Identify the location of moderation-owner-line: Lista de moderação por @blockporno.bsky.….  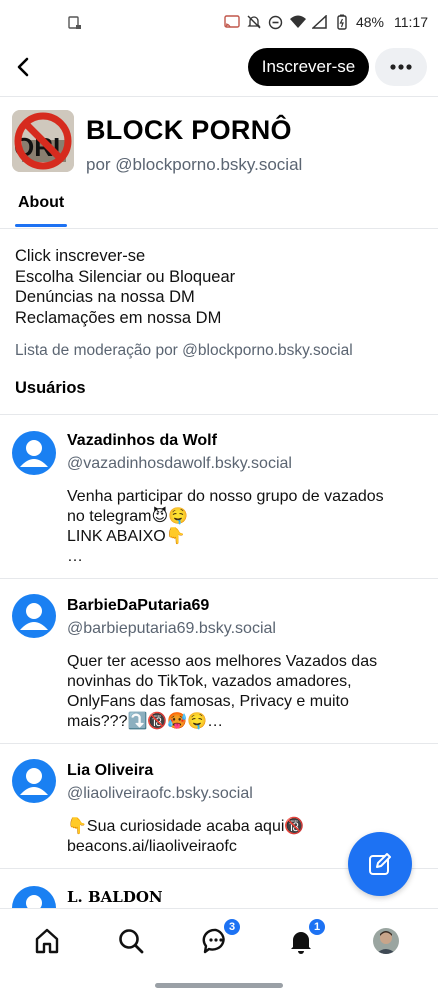
(184, 351).